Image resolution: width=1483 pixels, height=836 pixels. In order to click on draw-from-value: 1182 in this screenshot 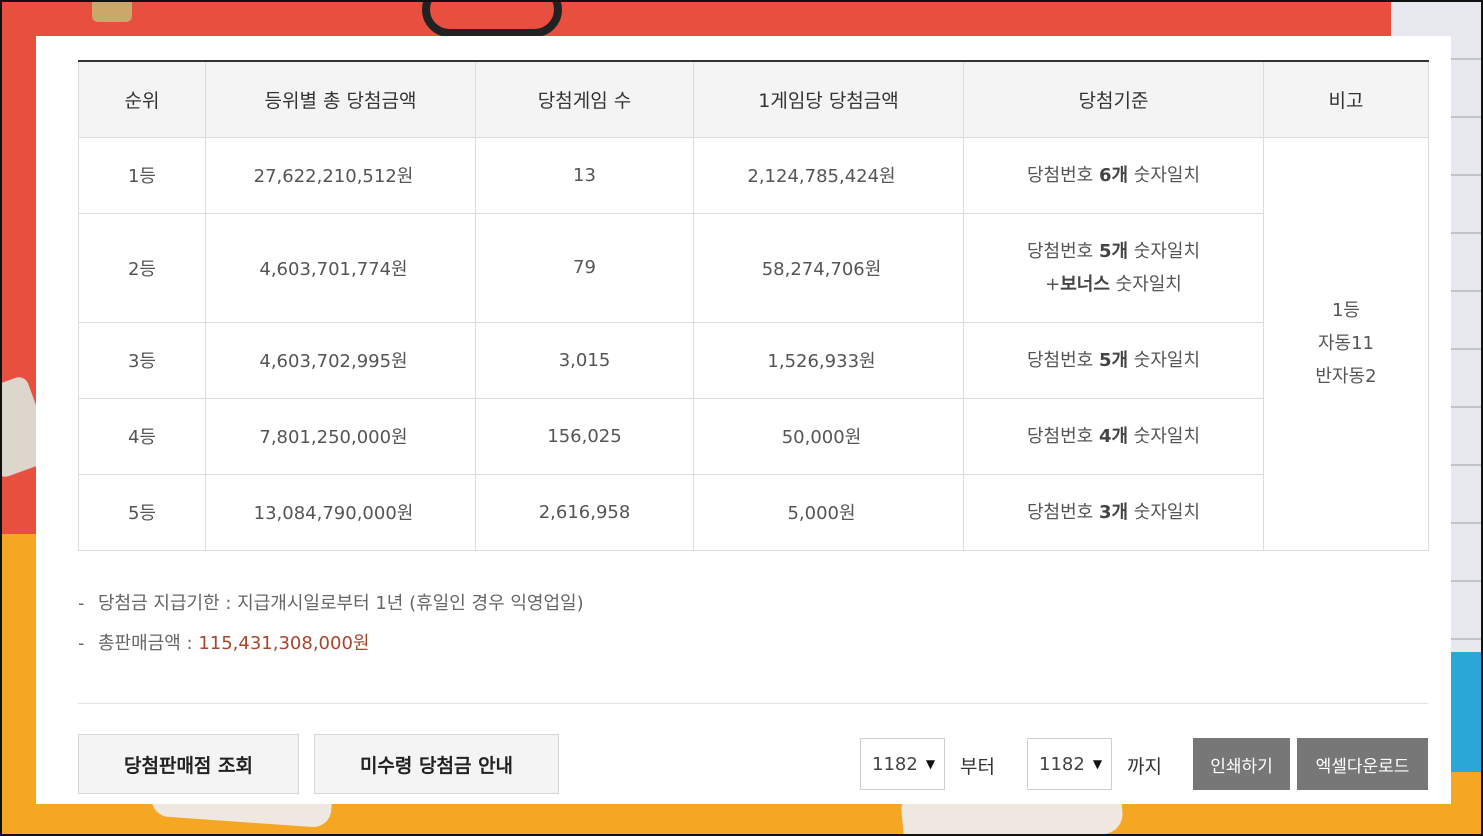, I will do `click(895, 764)`.